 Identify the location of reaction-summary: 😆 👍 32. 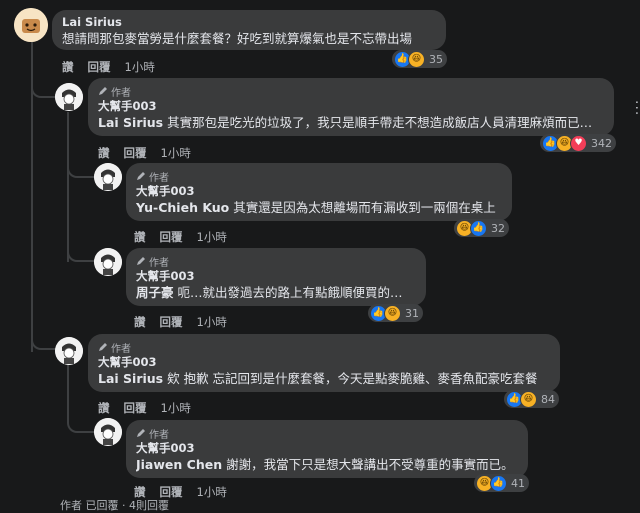
(481, 228).